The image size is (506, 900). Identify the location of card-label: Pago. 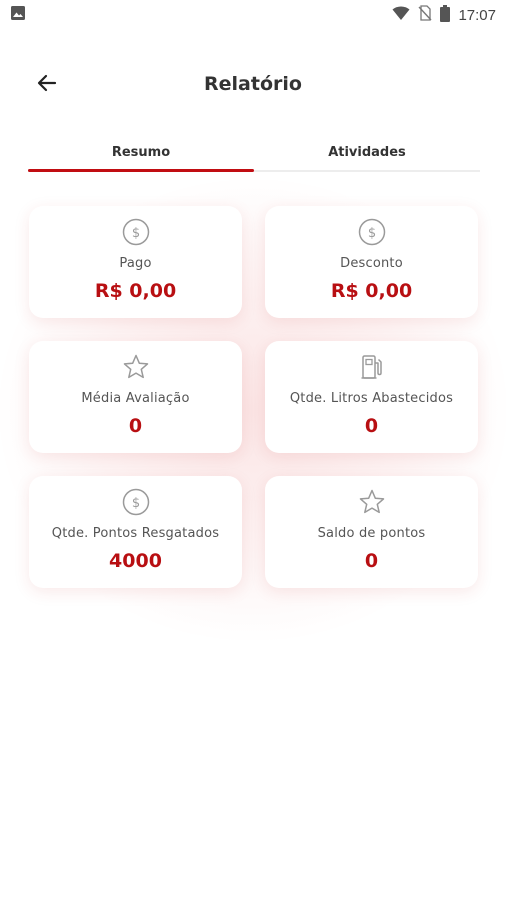
(135, 263).